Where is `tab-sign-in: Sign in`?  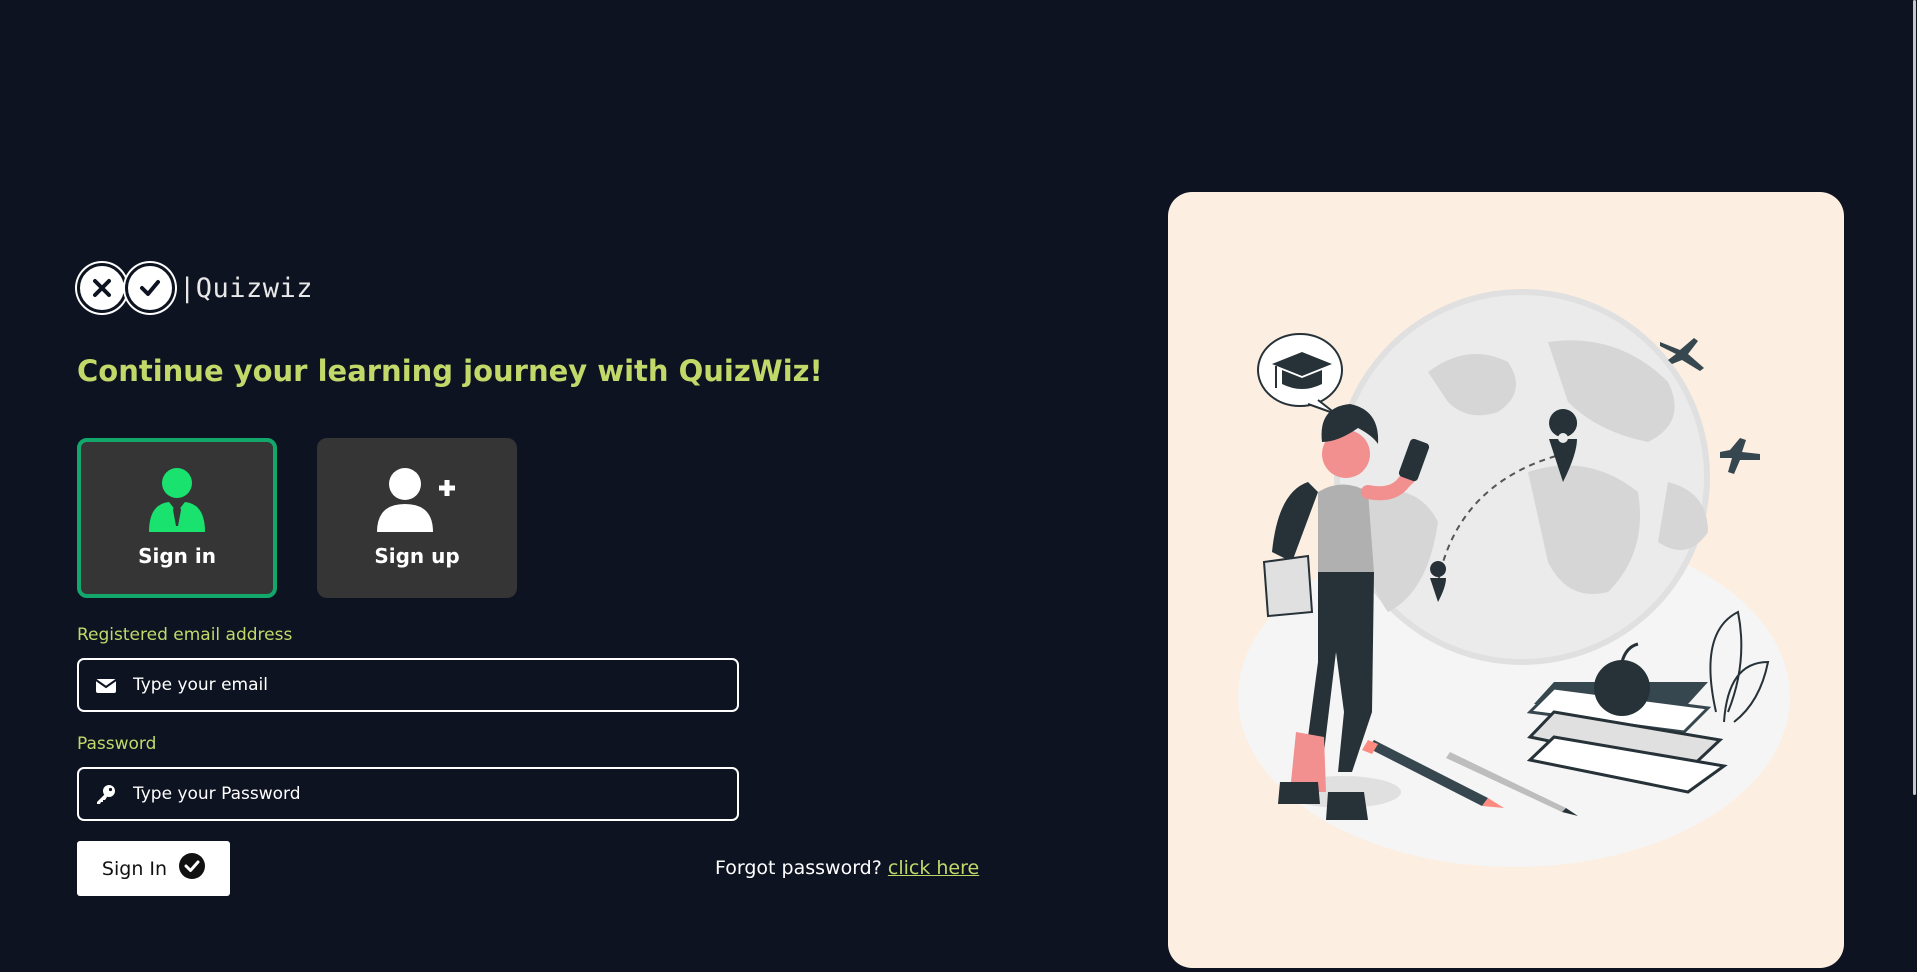 tab-sign-in: Sign in is located at coordinates (177, 518).